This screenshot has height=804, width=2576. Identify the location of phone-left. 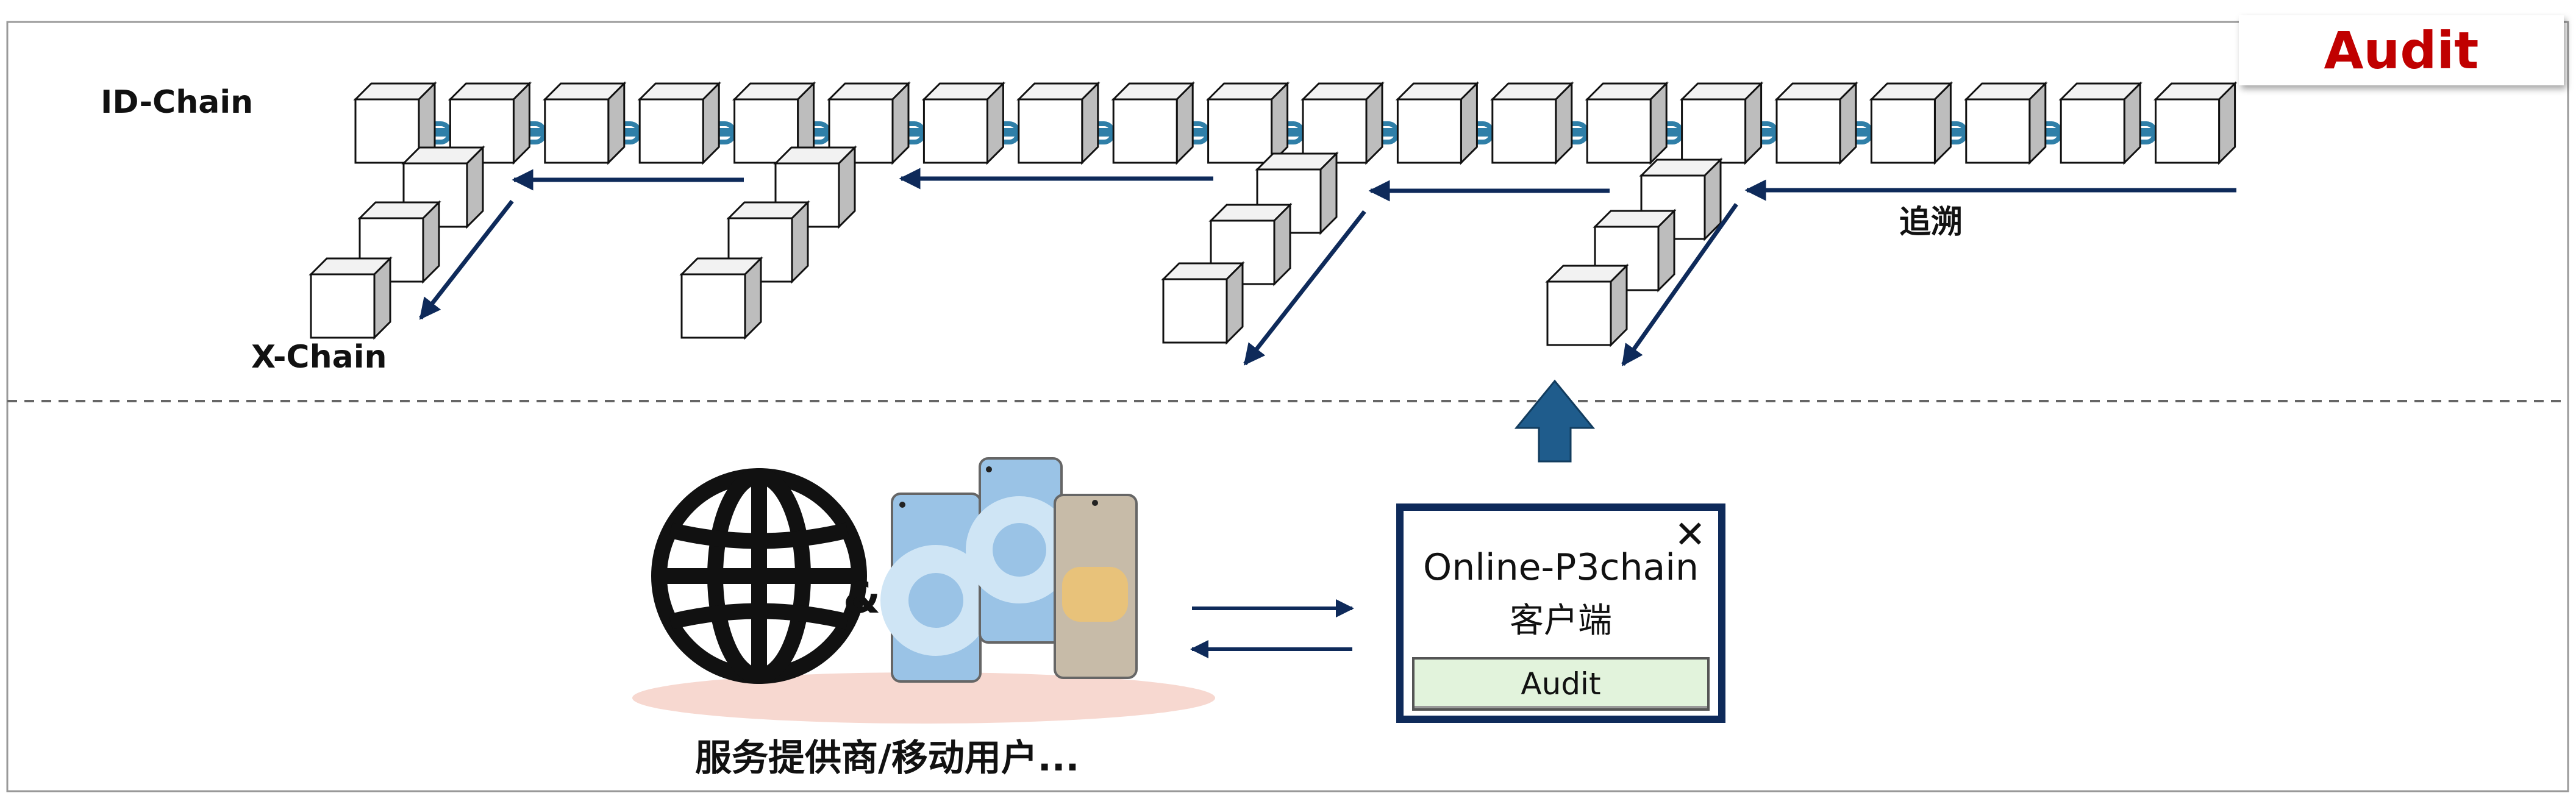
(935, 588).